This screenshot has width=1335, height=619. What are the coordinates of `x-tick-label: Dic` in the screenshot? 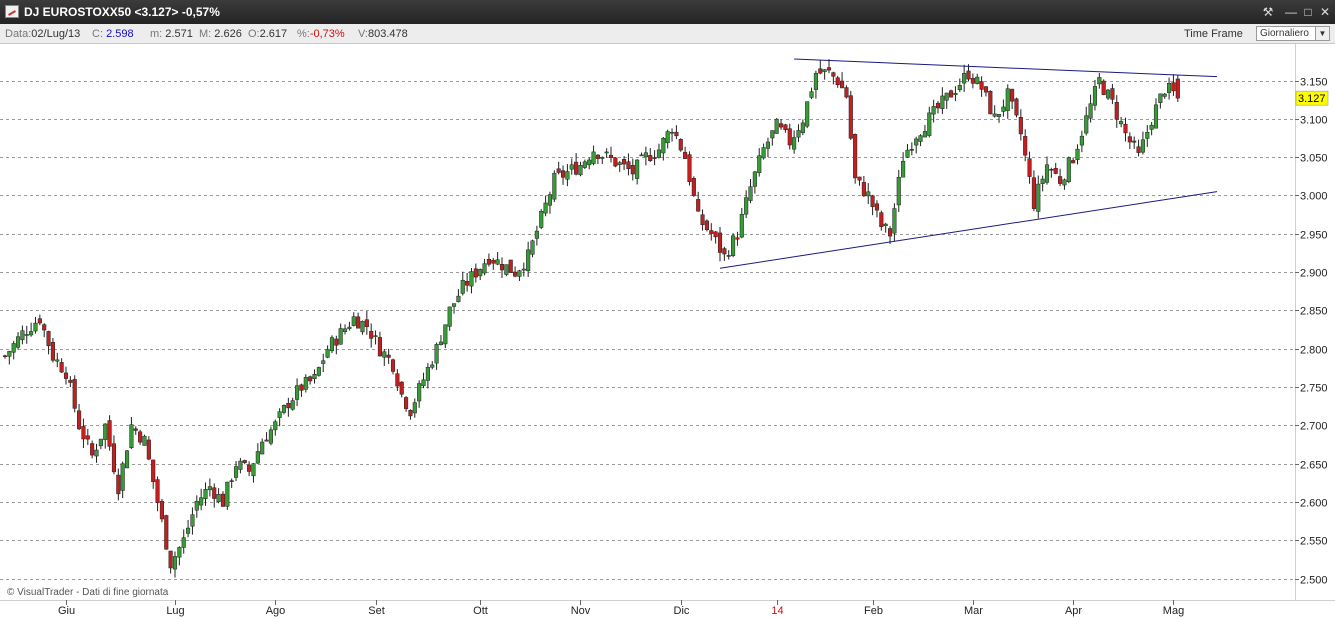 It's located at (682, 611).